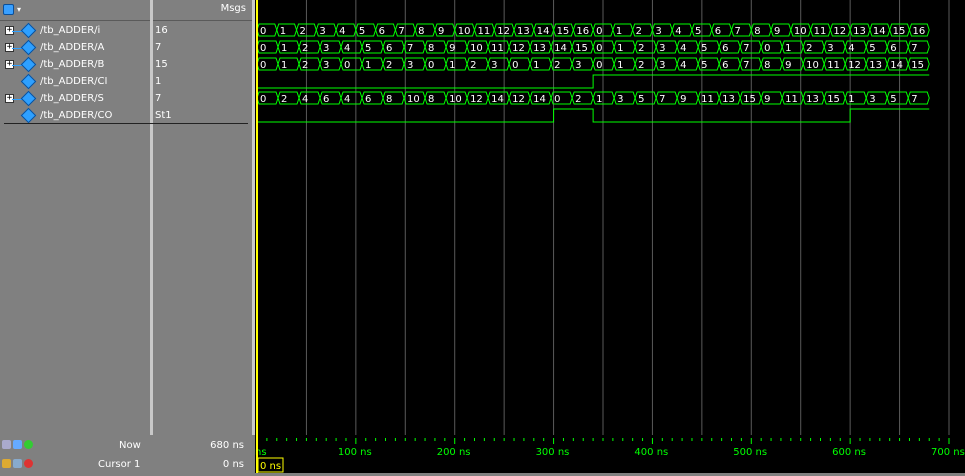  What do you see at coordinates (6, 463) in the screenshot?
I see `lock-icon` at bounding box center [6, 463].